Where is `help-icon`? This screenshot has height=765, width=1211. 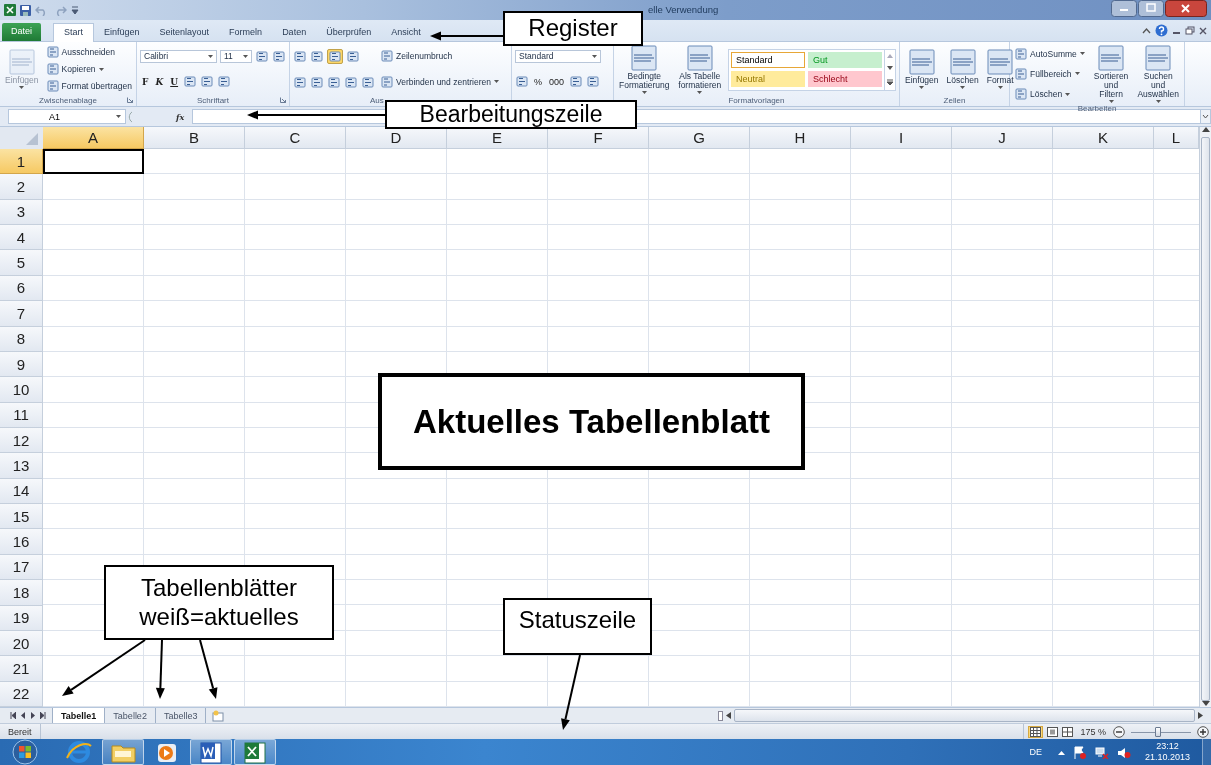
help-icon is located at coordinates (1161, 30).